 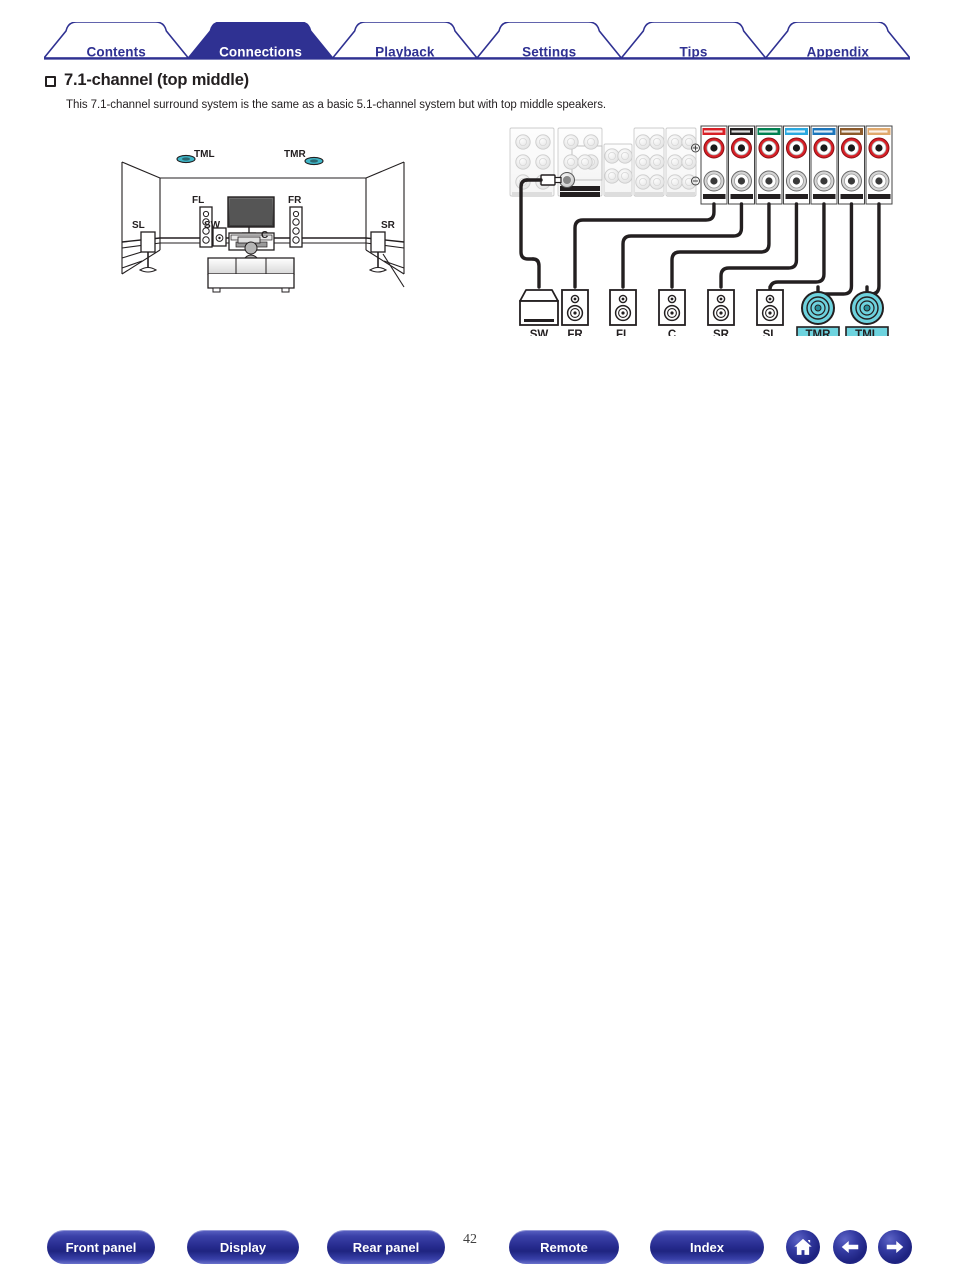 What do you see at coordinates (895, 1247) in the screenshot?
I see `forward-arrow-icon` at bounding box center [895, 1247].